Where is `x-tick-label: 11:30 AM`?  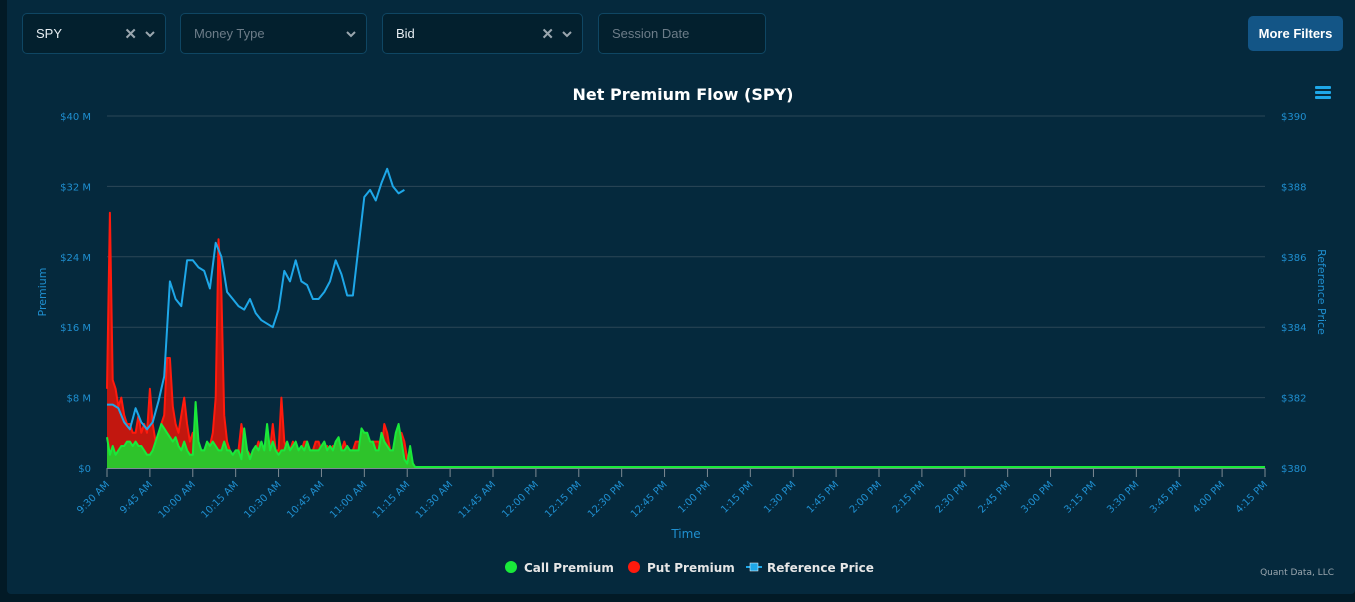 x-tick-label: 11:30 AM is located at coordinates (434, 499).